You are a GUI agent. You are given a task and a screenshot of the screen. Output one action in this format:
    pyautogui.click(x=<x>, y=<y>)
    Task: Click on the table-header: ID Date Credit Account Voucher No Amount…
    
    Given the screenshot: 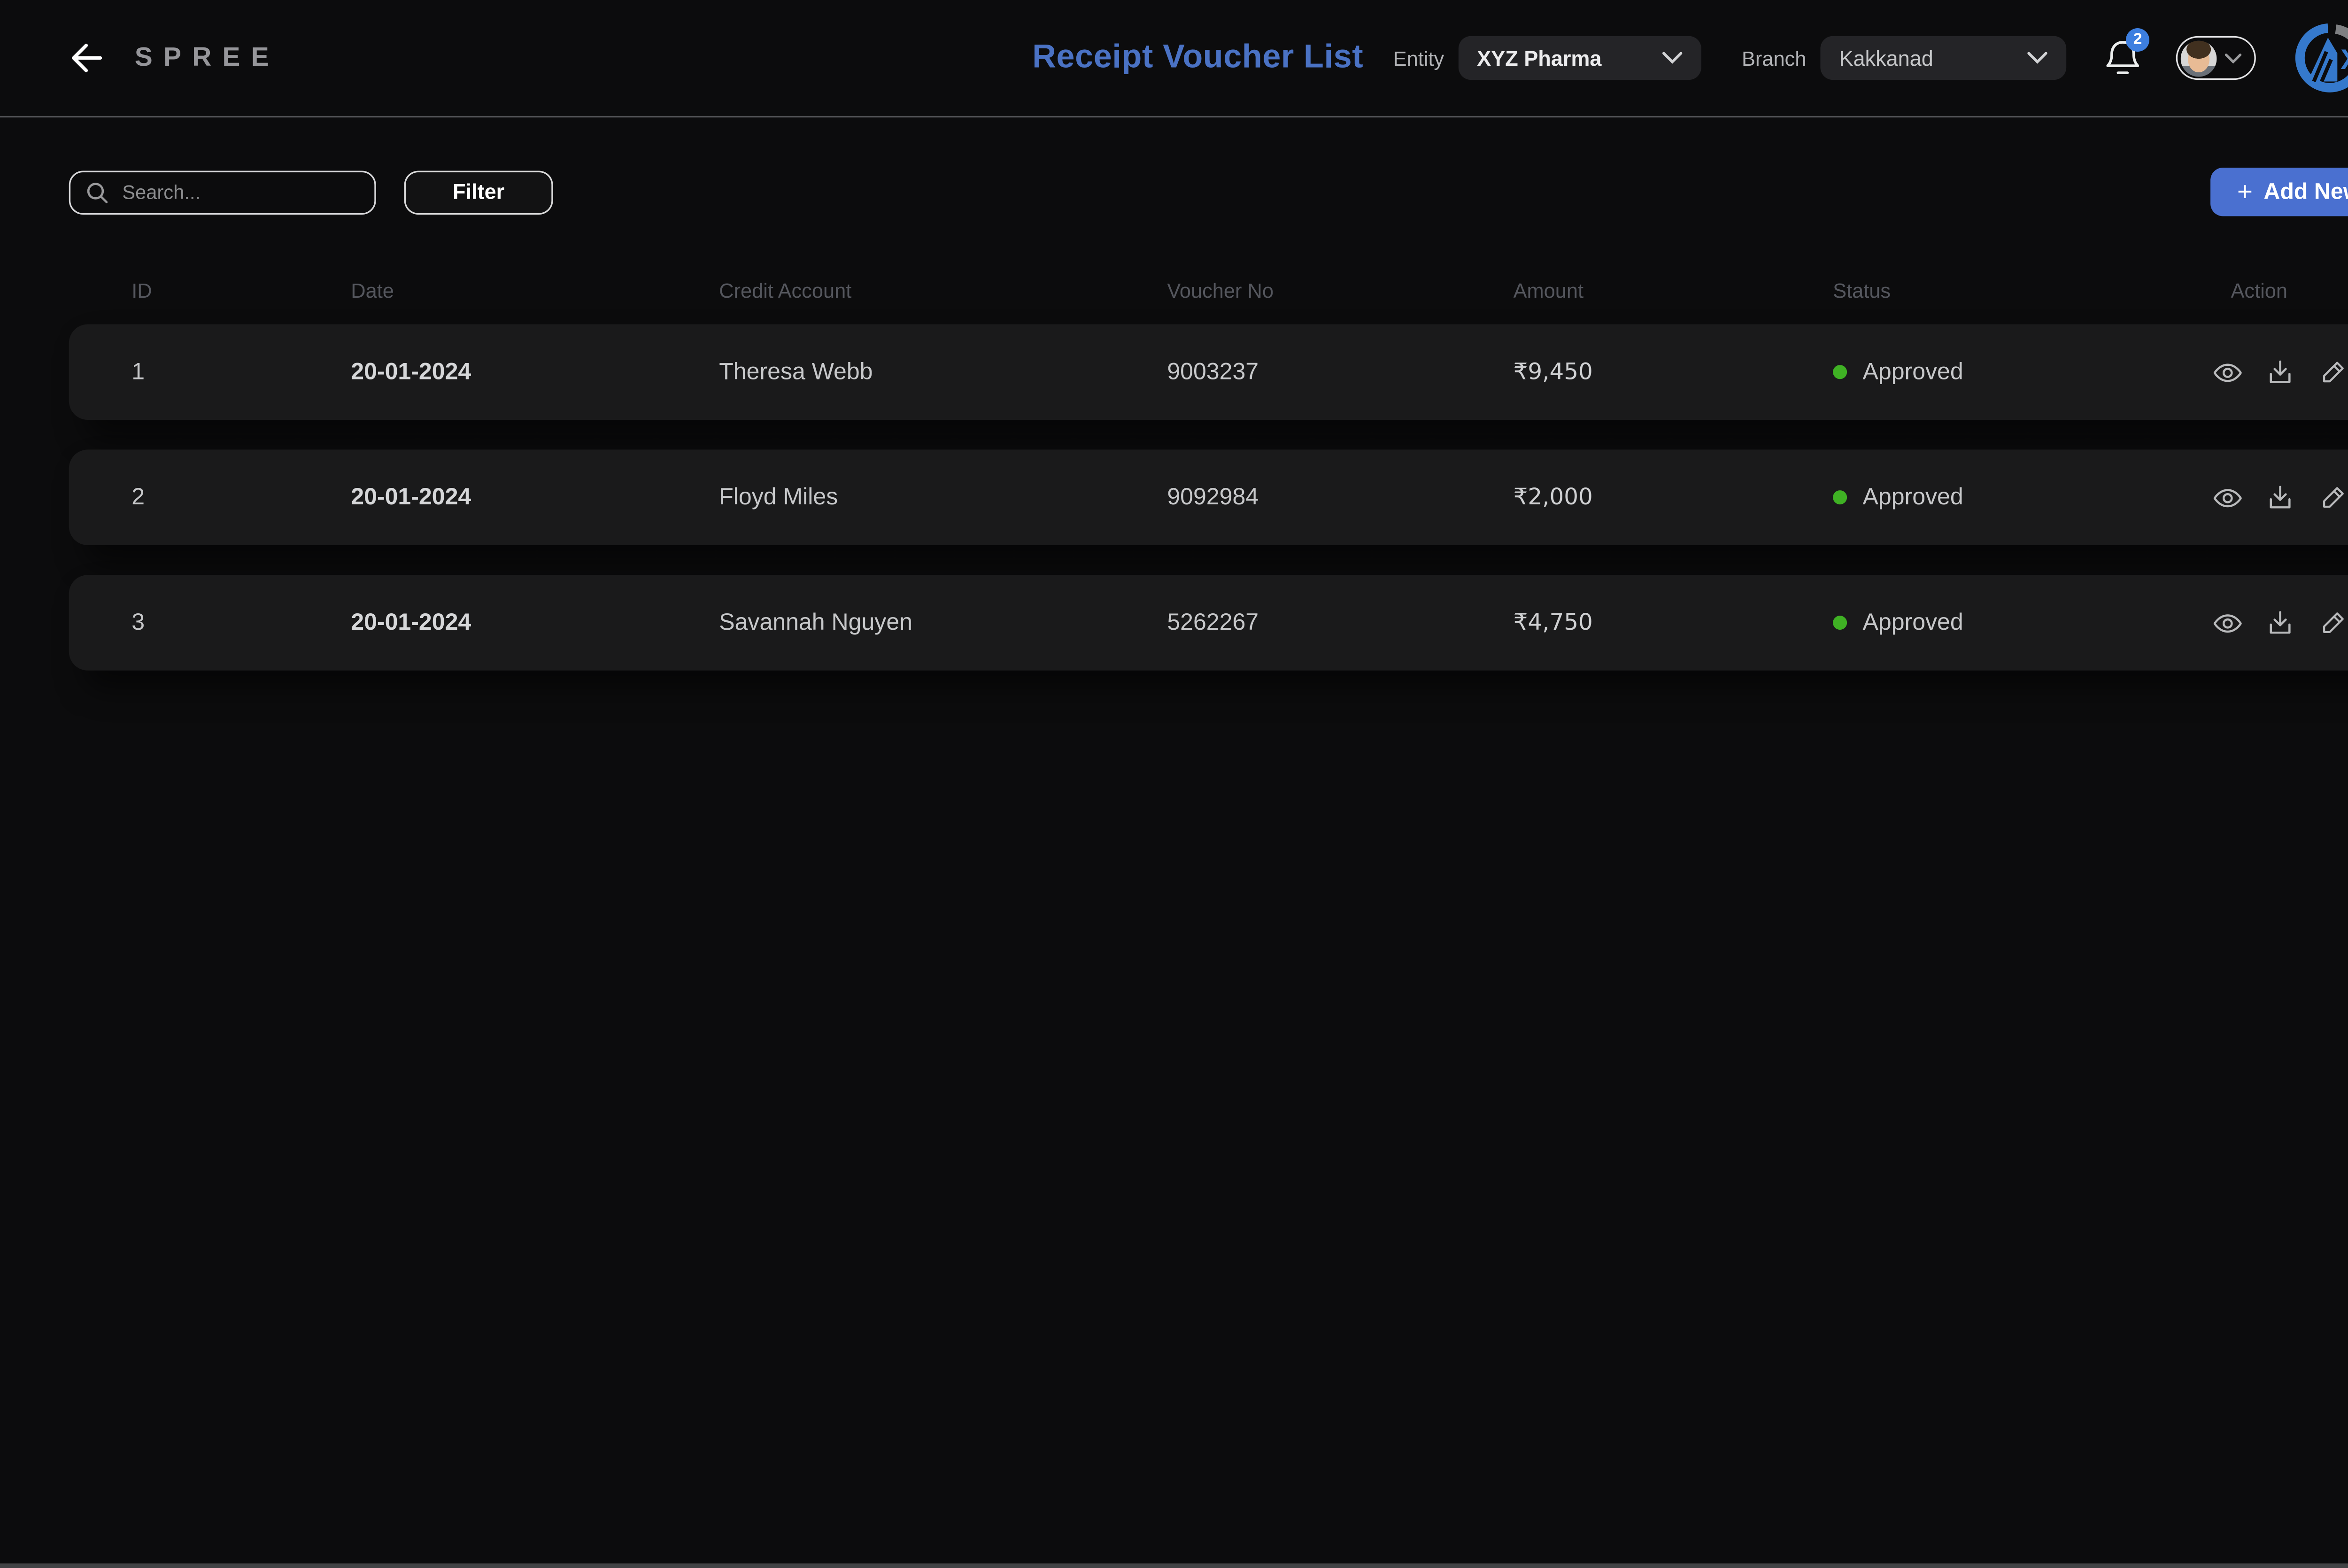 What is the action you would take?
    pyautogui.click(x=1209, y=290)
    